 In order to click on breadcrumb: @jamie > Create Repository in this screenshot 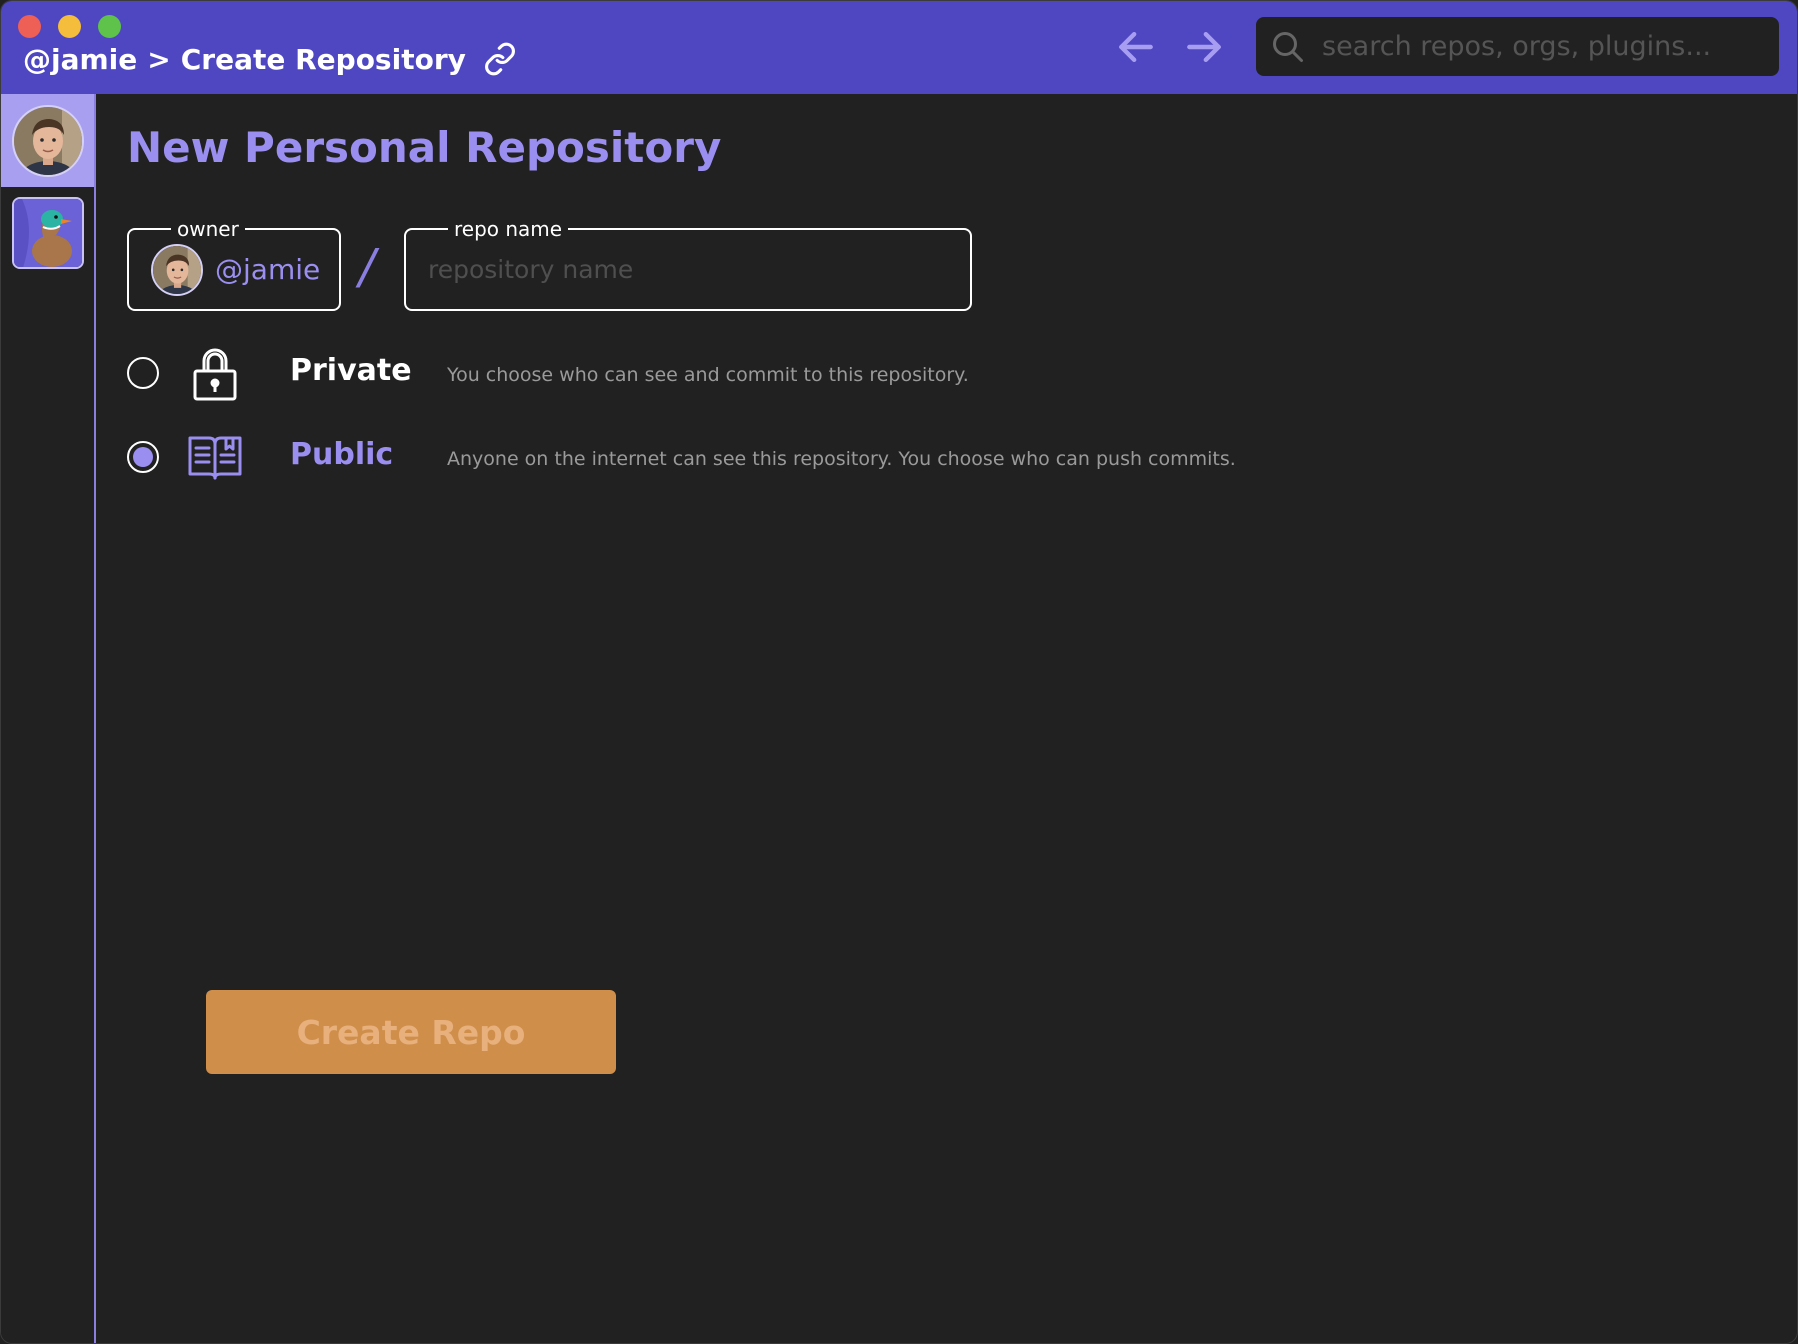, I will do `click(270, 59)`.